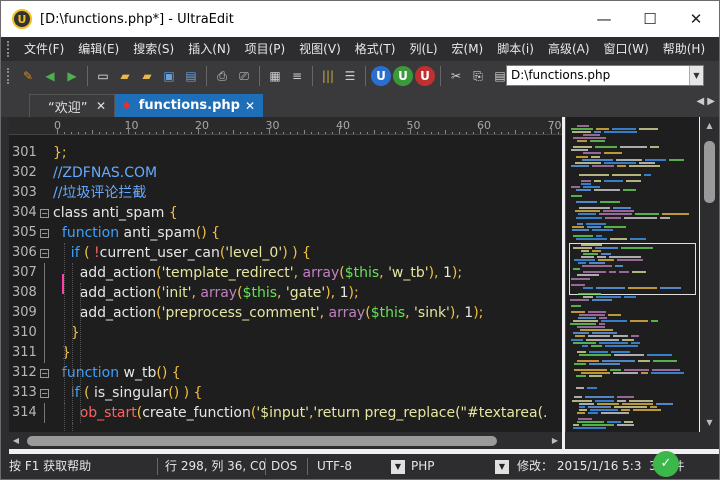 This screenshot has width=720, height=480. I want to click on tab-welcome: “欢迎” ✕, so click(72, 105).